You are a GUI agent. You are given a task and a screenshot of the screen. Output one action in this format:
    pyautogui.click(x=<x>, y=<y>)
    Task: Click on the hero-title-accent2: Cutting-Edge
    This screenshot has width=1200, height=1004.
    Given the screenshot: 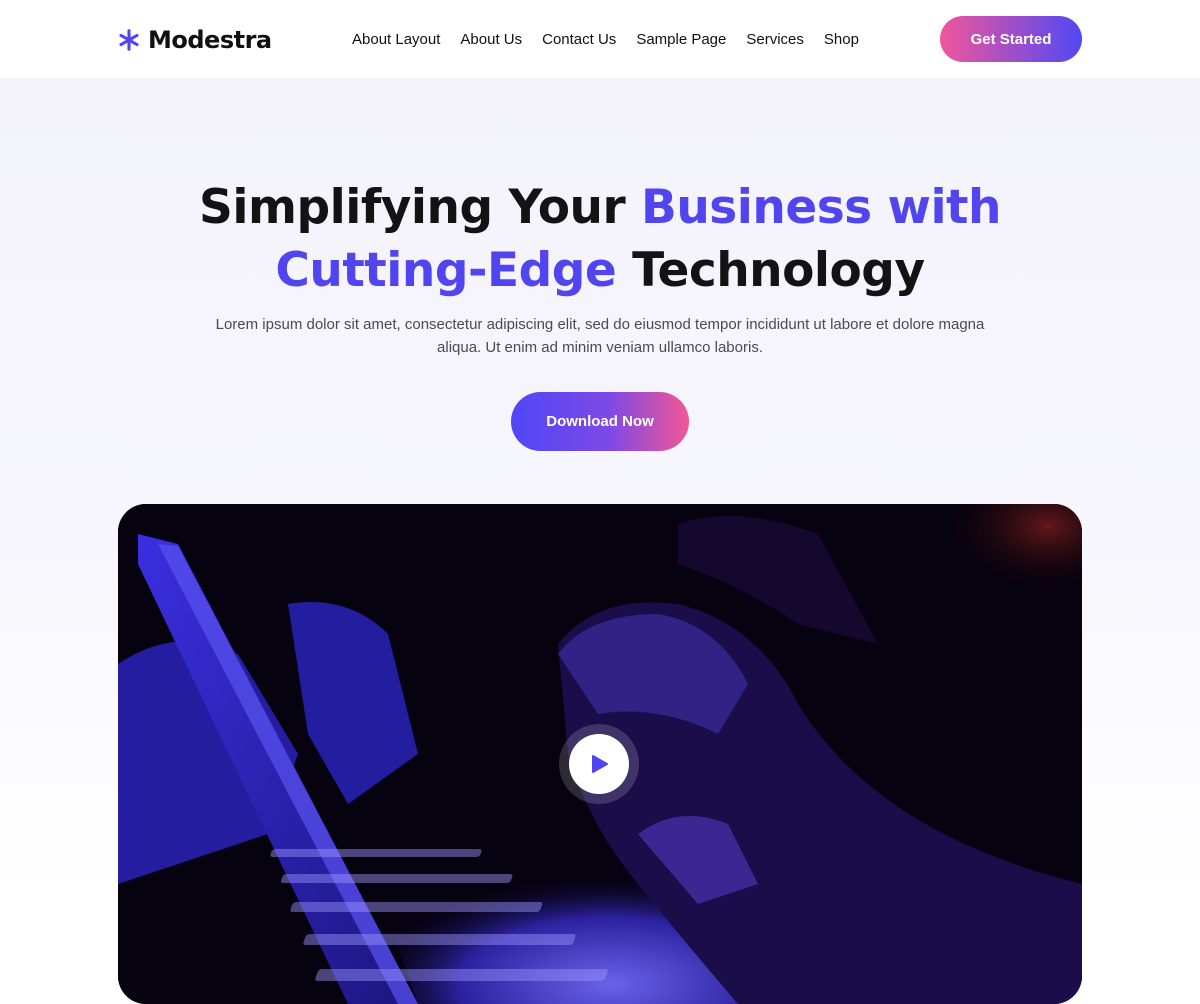 What is the action you would take?
    pyautogui.click(x=446, y=270)
    